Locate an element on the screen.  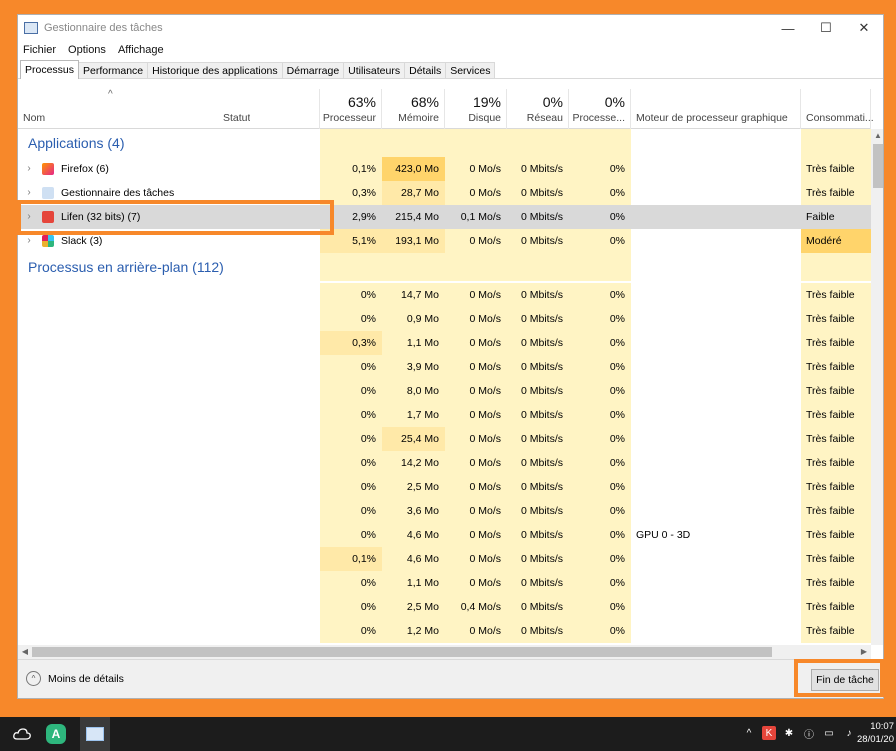
process-name-cell: › Lifen (32 bits) (7) is located at coordinates (118, 217).